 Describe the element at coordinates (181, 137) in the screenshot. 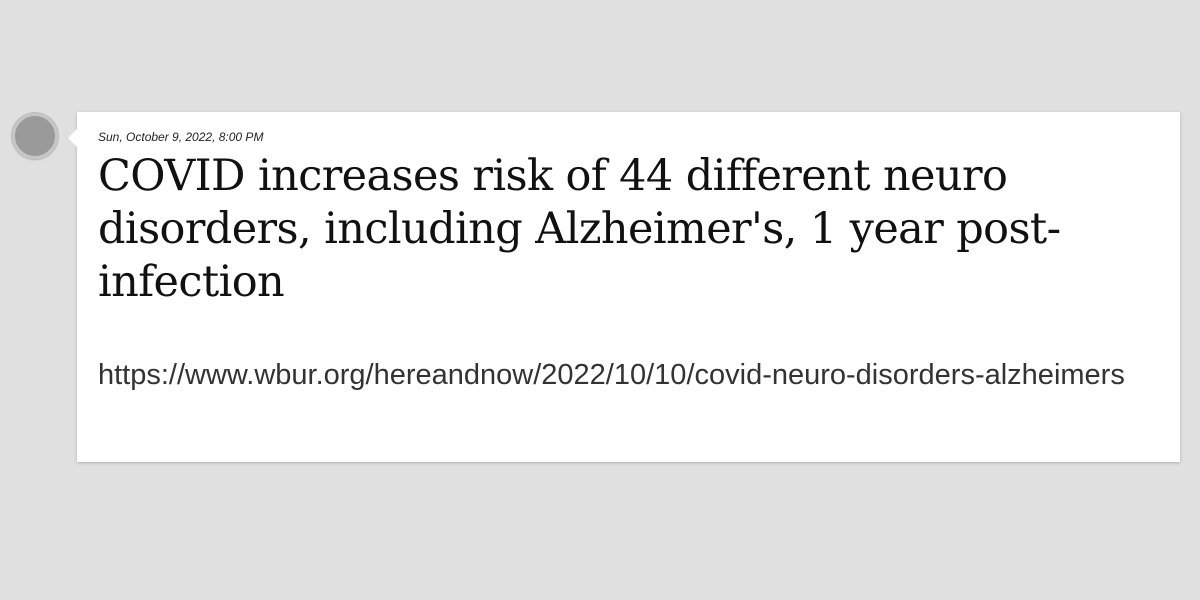

I see `post-timestamp: Sun, October 9, 2022, 8:00 PM` at that location.